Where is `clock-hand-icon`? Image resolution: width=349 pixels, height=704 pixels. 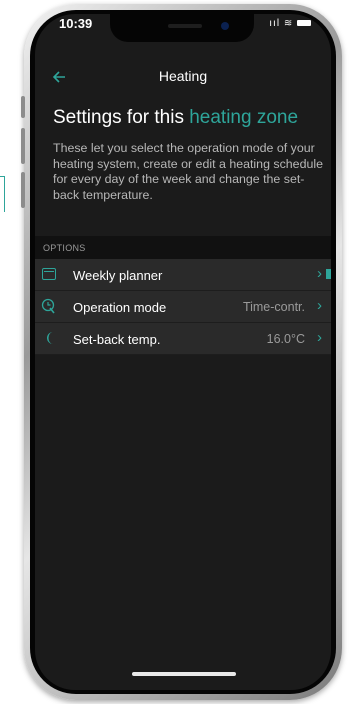
clock-hand-icon is located at coordinates (49, 306).